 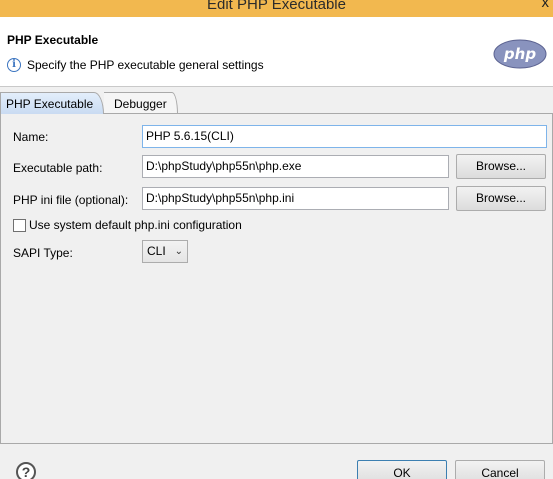 I want to click on sapi-type-select: CLI ⌄, so click(x=165, y=251).